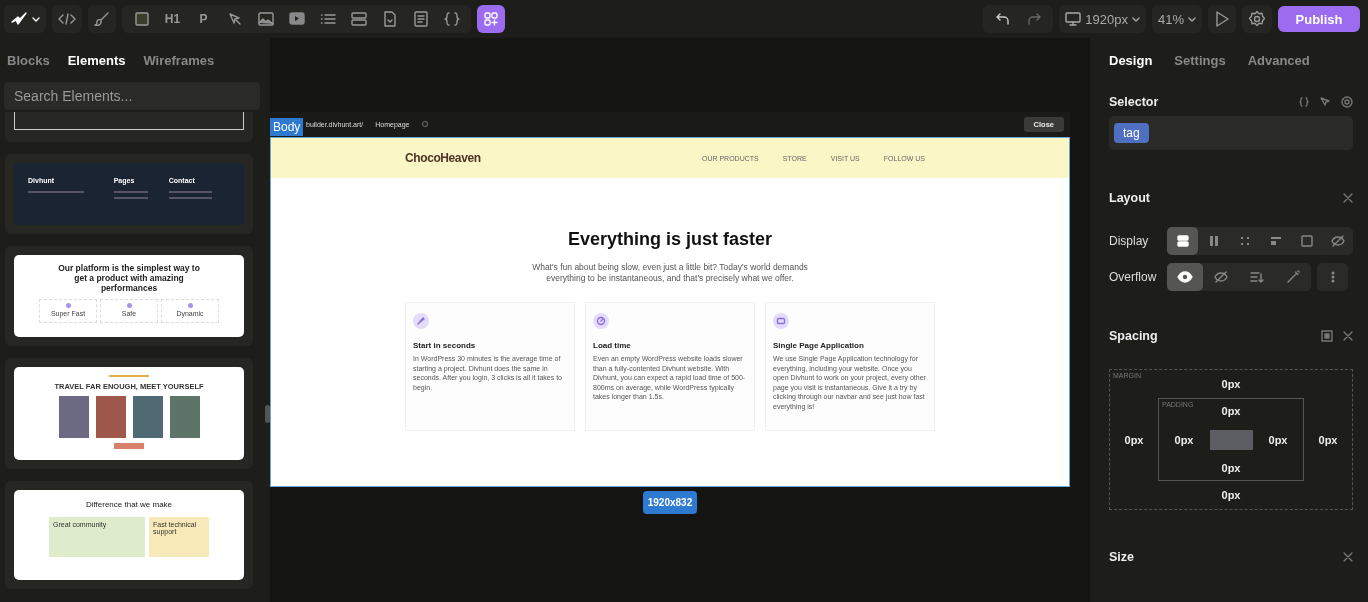 This screenshot has height=602, width=1368. What do you see at coordinates (1231, 133) in the screenshot?
I see `selector-field: tag` at bounding box center [1231, 133].